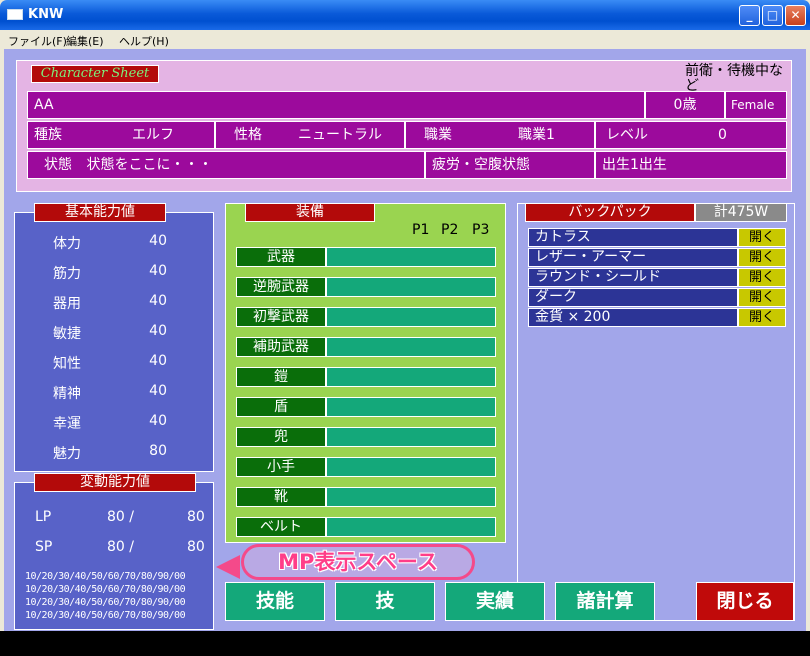 This screenshot has width=810, height=656. I want to click on fatigue-cell: 疲労・空腹状態, so click(510, 165).